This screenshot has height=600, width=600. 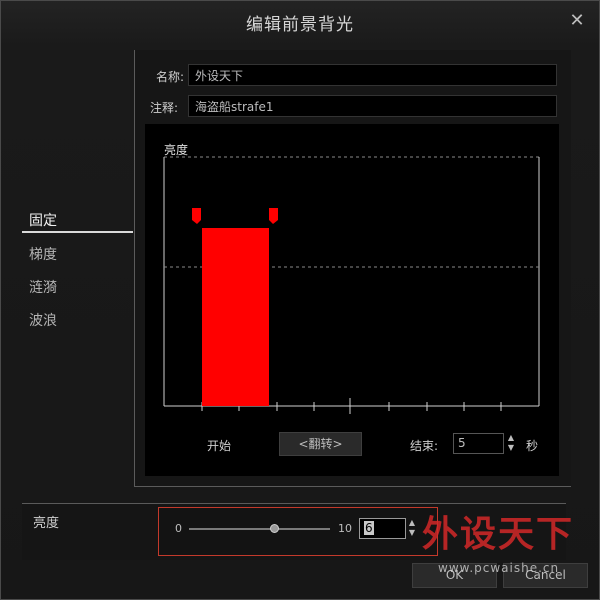 What do you see at coordinates (320, 444) in the screenshot?
I see `flip-button: <翻转>` at bounding box center [320, 444].